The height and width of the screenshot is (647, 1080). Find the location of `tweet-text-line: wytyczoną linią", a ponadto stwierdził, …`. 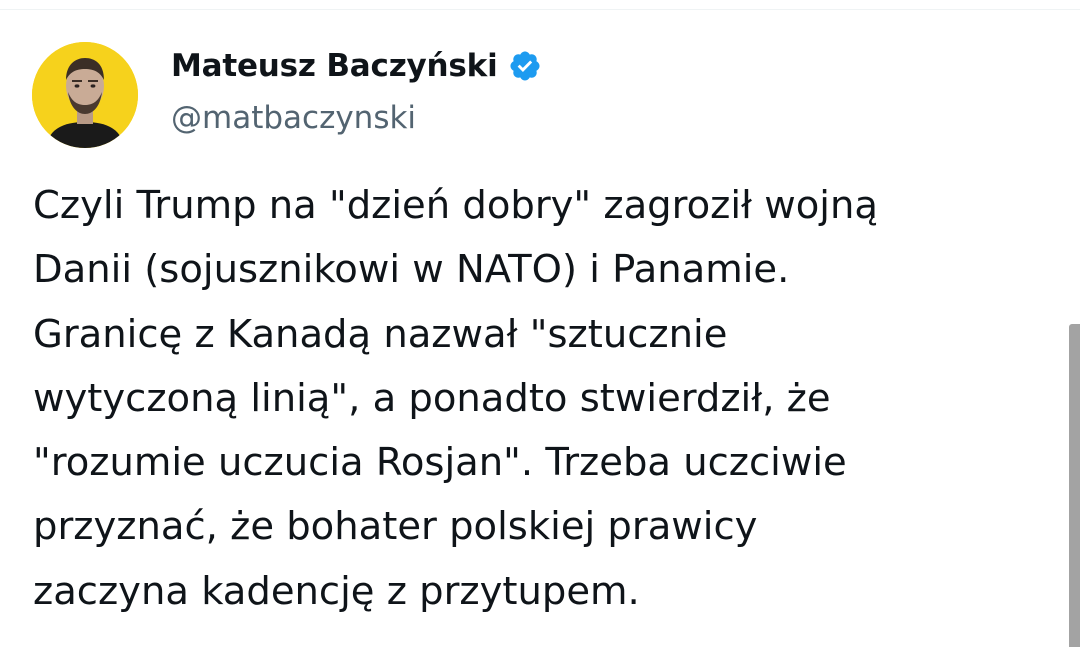

tweet-text-line: wytyczoną linią", a ponadto stwierdził, … is located at coordinates (432, 398).